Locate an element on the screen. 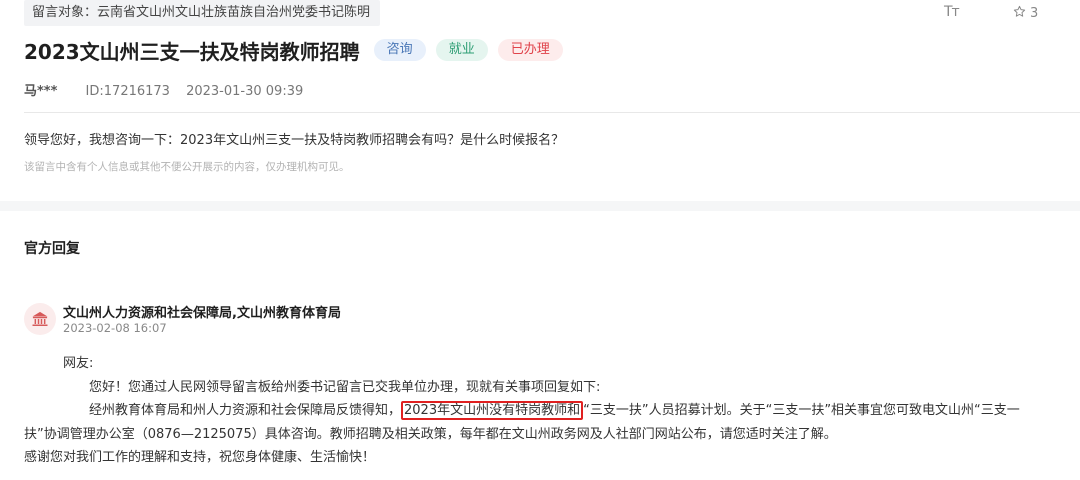  message-target: 留言对象：云南省文山州文山壮族苗族自治州党委书记陈明 is located at coordinates (202, 13).